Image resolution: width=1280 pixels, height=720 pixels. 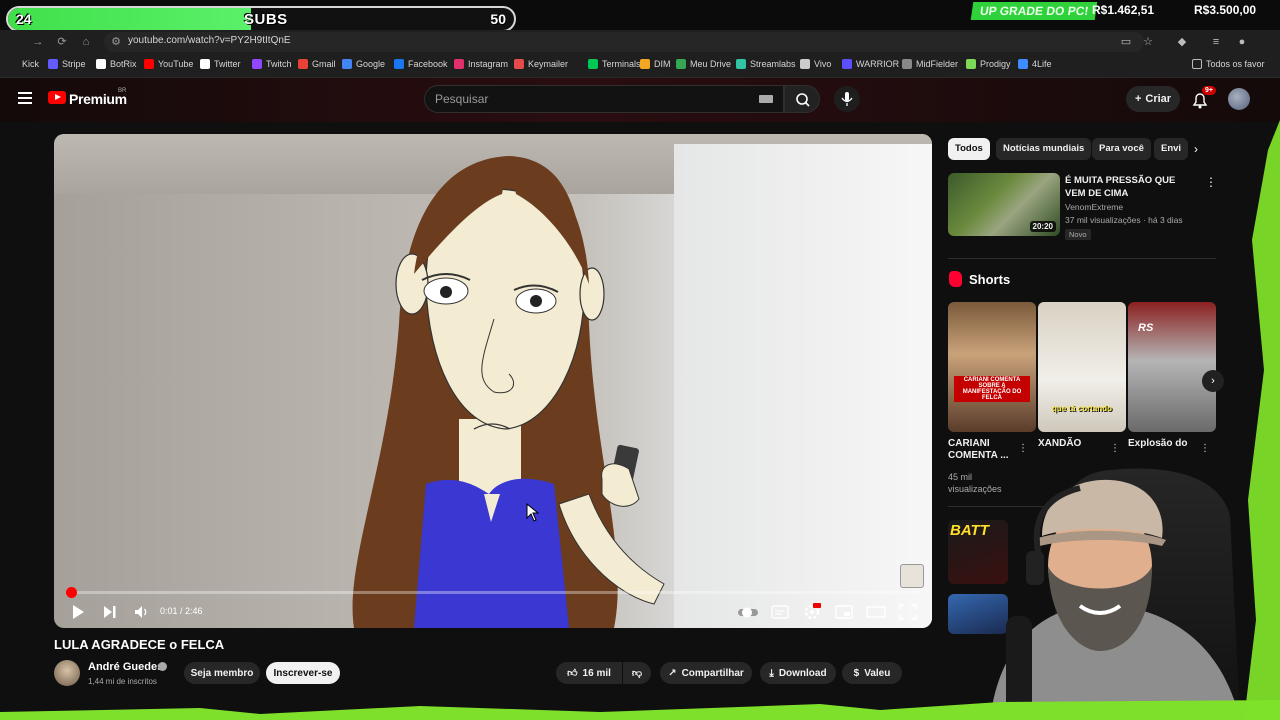 I want to click on thanks-button: $ Valeu, so click(x=872, y=673).